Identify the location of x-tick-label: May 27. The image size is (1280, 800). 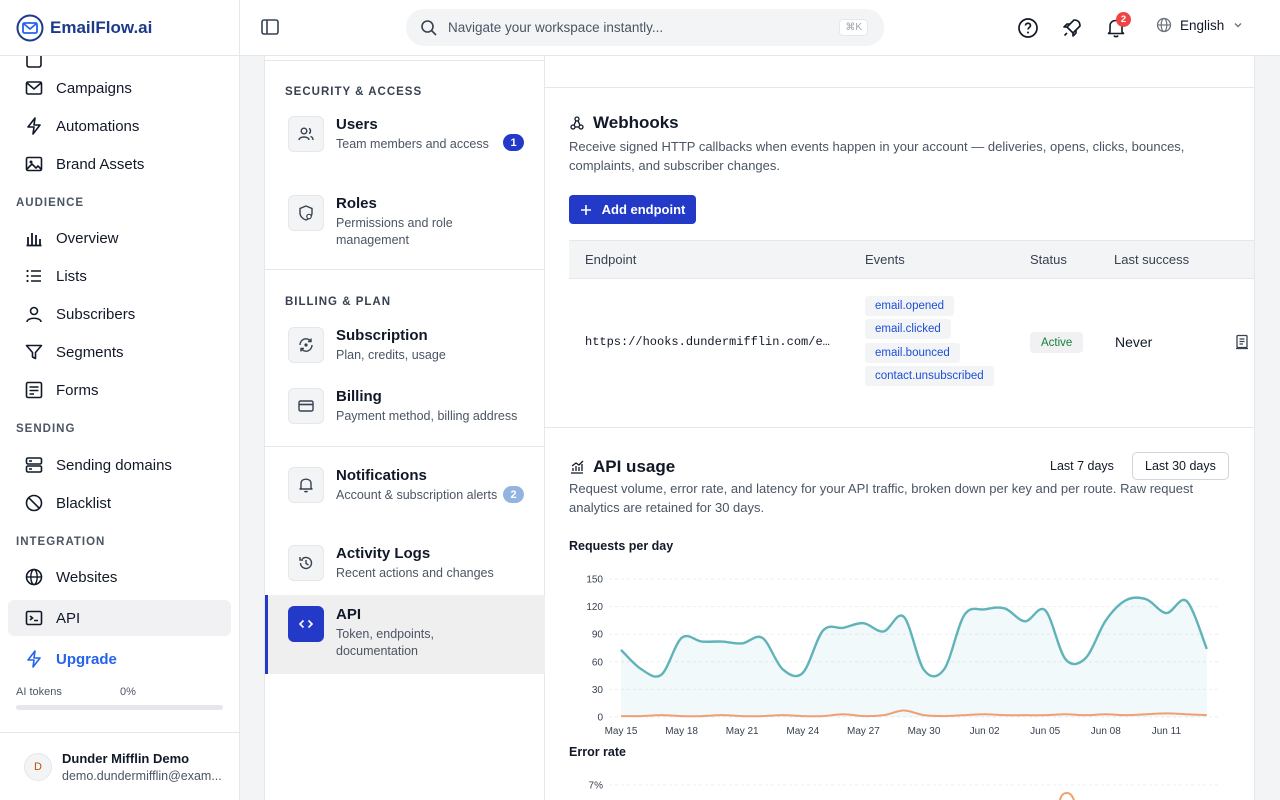
(863, 731).